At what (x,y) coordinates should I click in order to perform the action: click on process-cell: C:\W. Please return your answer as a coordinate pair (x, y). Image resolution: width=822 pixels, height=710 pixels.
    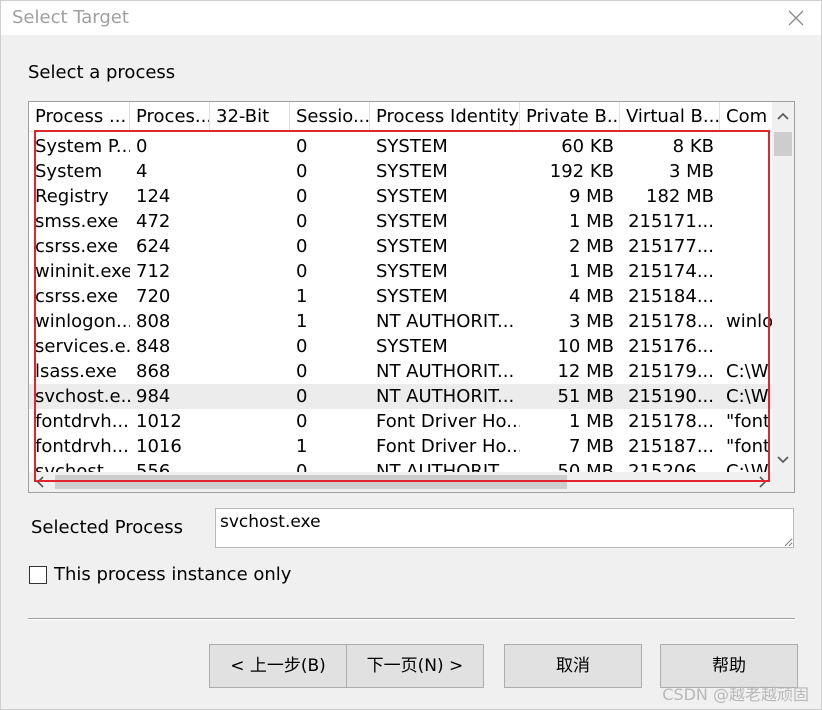
    Looking at the image, I should click on (747, 371).